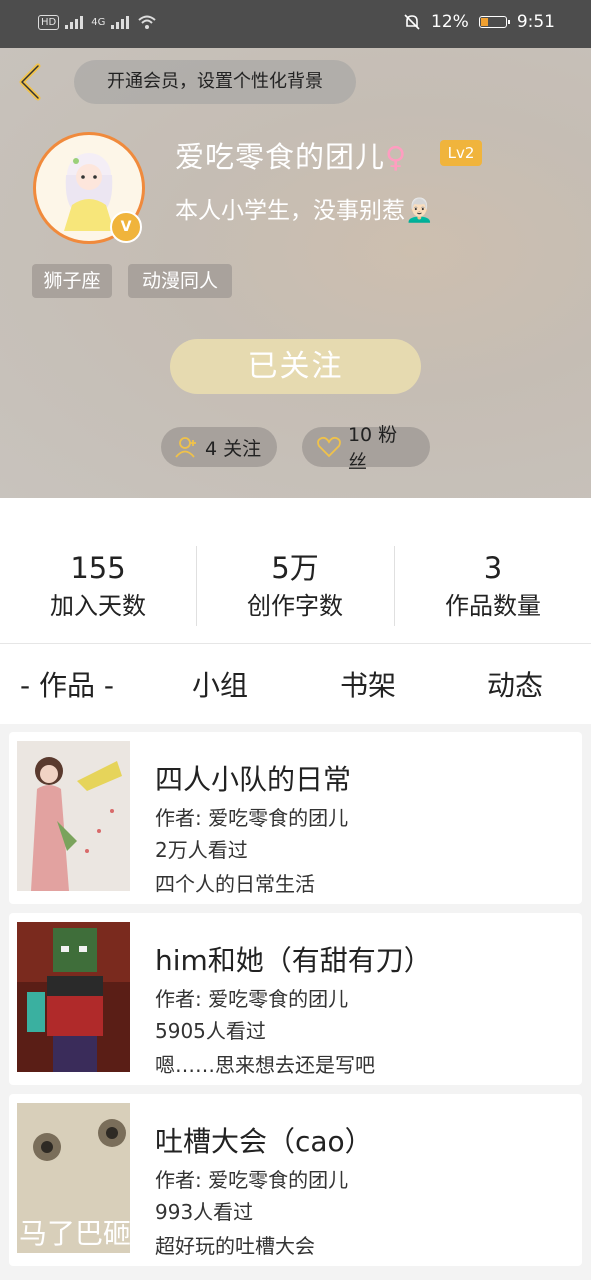  I want to click on stat-works-count: 3 作品数量, so click(493, 586).